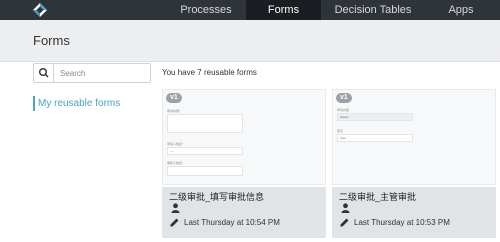  Describe the element at coordinates (340, 131) in the screenshot. I see `preview-field-label: 意见` at that location.